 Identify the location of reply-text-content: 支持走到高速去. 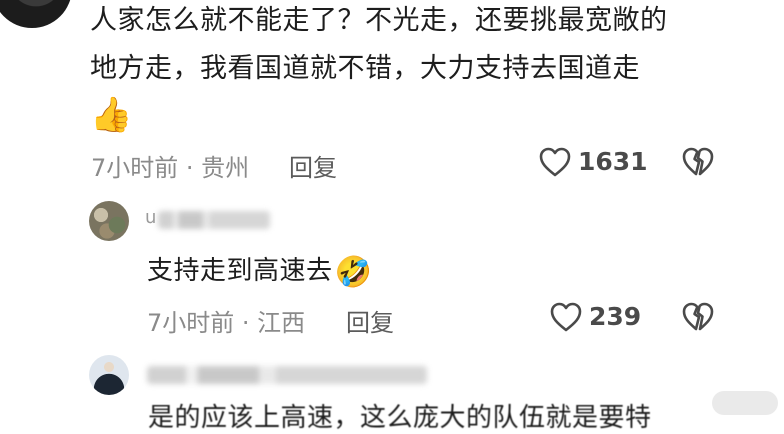
(240, 271).